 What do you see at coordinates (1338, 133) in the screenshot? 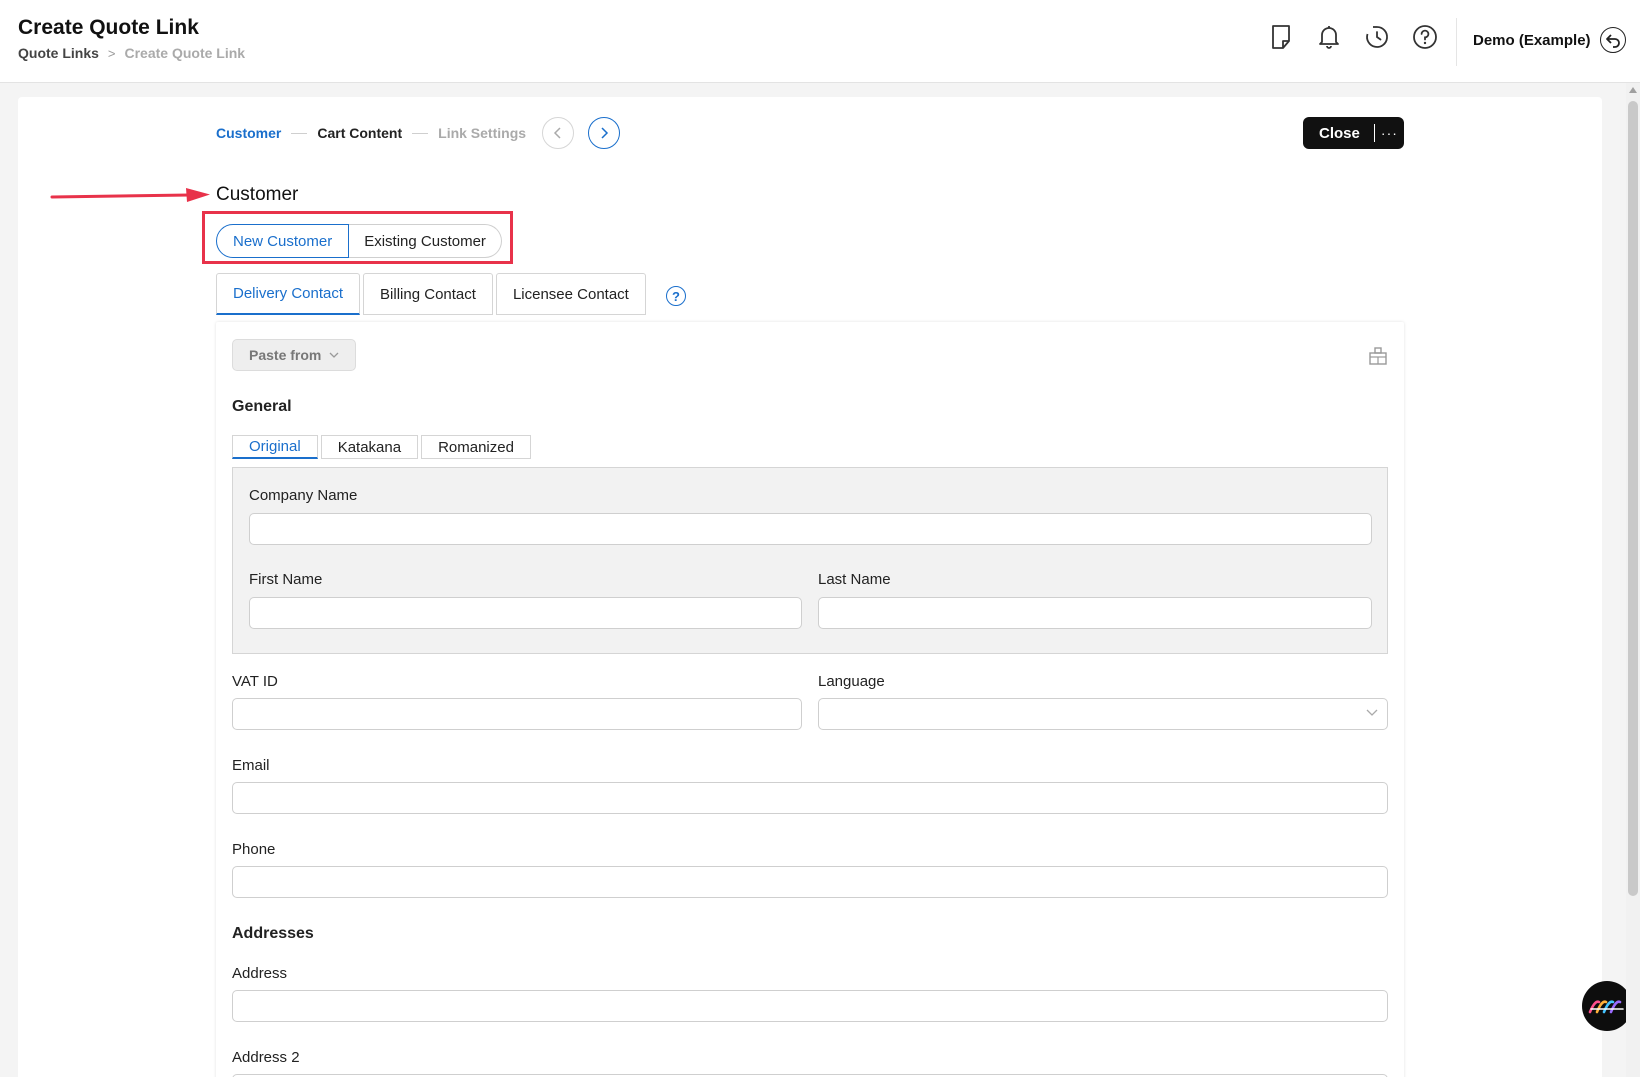
I see `close-button: Close` at bounding box center [1338, 133].